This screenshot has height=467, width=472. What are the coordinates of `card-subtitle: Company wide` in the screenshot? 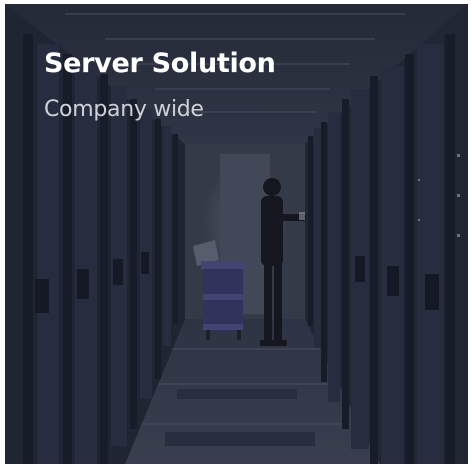 It's located at (124, 109).